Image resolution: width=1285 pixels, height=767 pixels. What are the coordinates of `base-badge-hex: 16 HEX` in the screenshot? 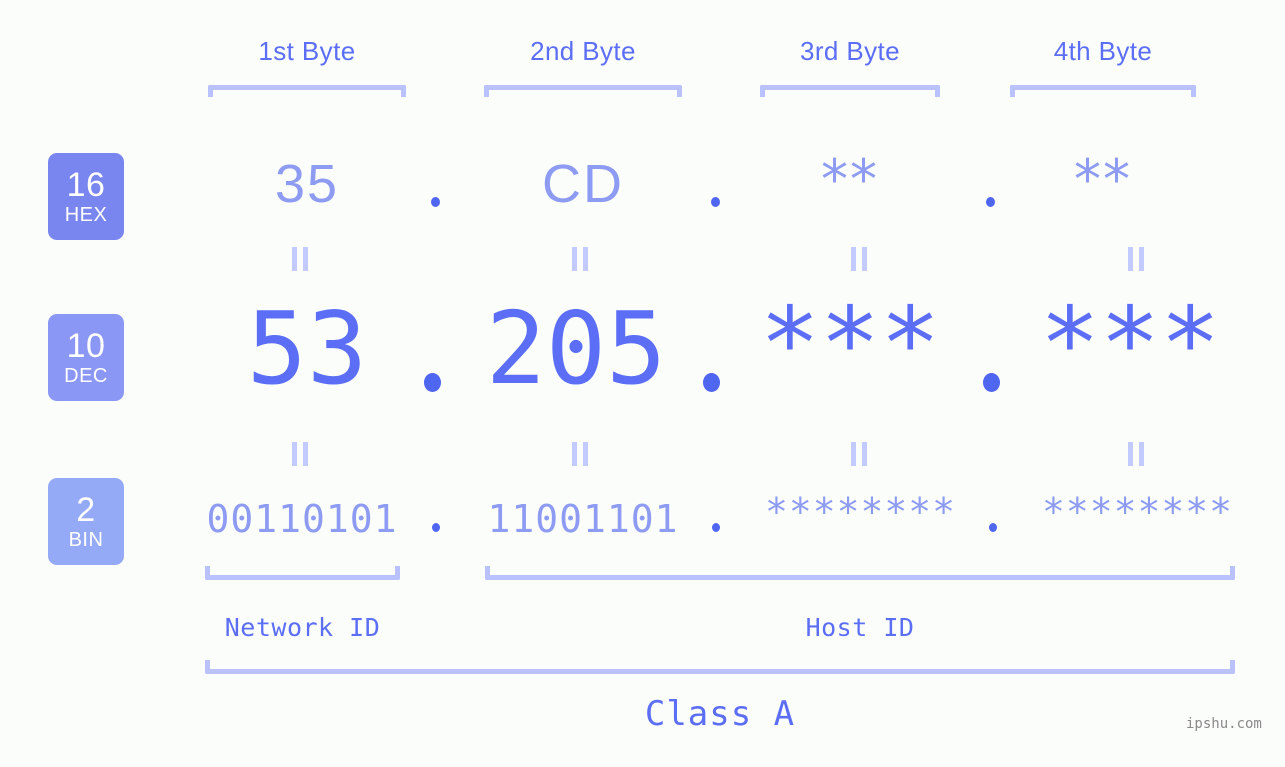 It's located at (86, 196).